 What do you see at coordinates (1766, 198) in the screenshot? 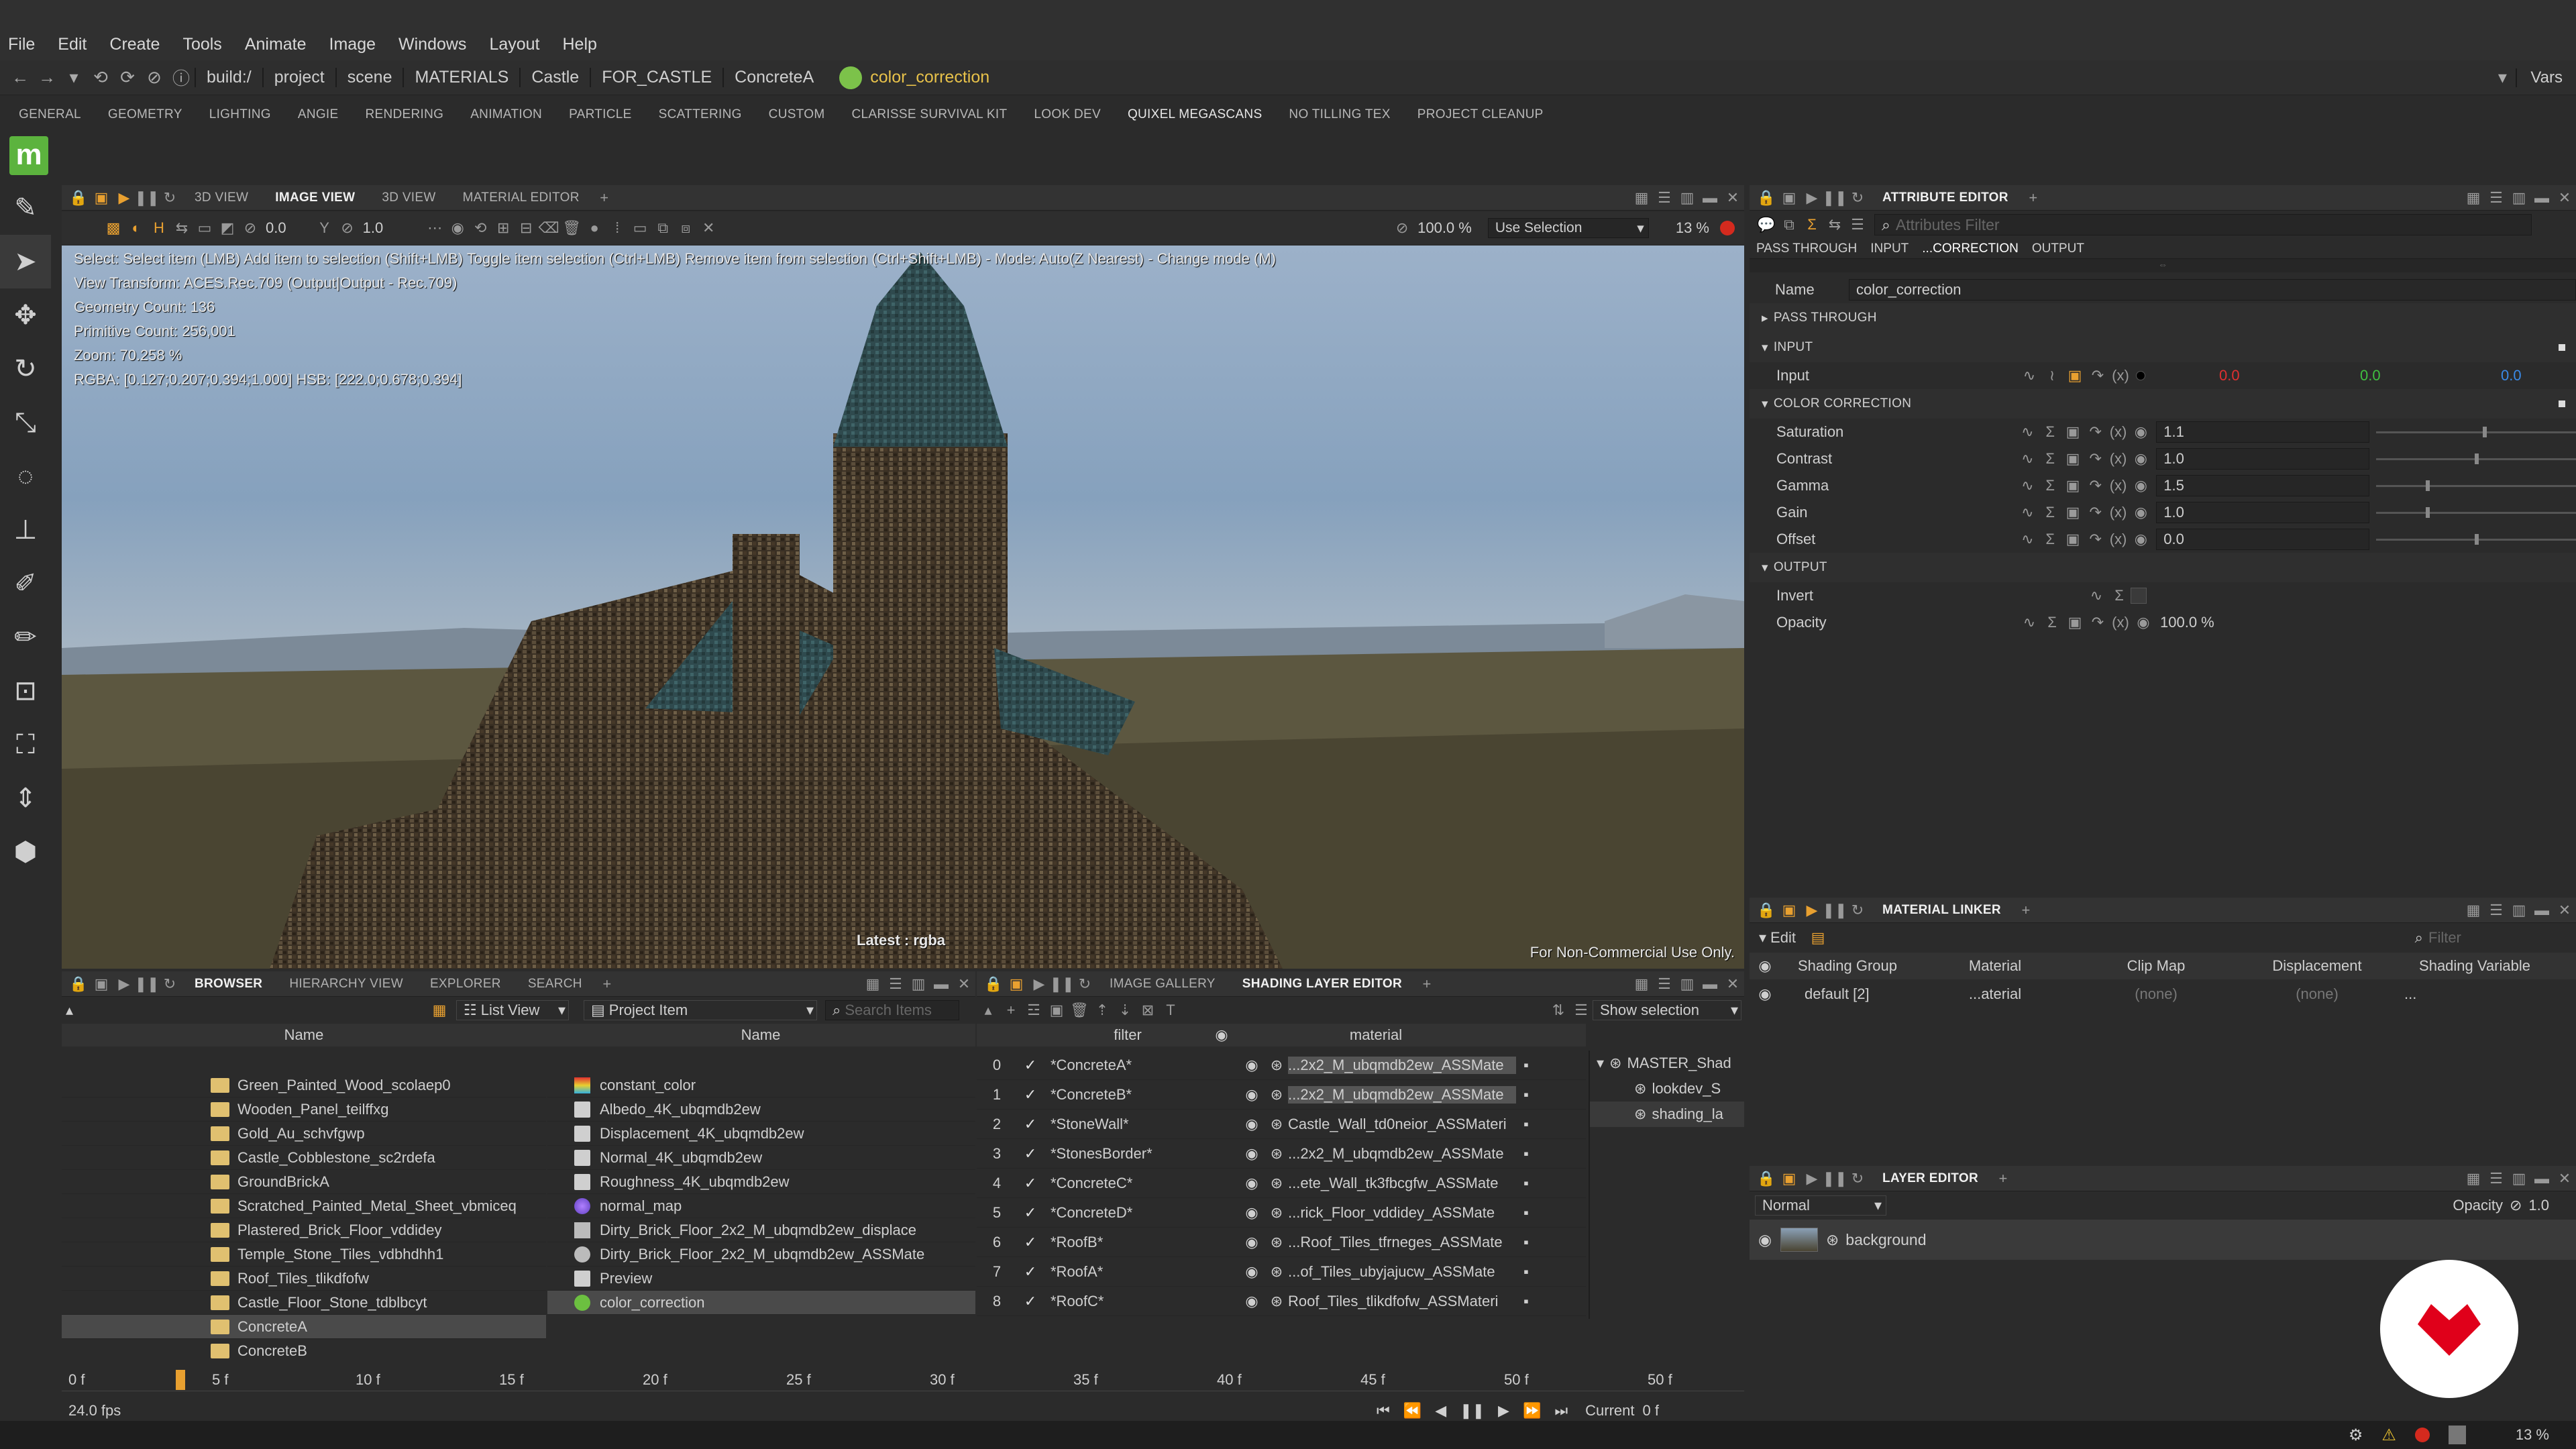
I see `attr-lock-icon: 🔒` at bounding box center [1766, 198].